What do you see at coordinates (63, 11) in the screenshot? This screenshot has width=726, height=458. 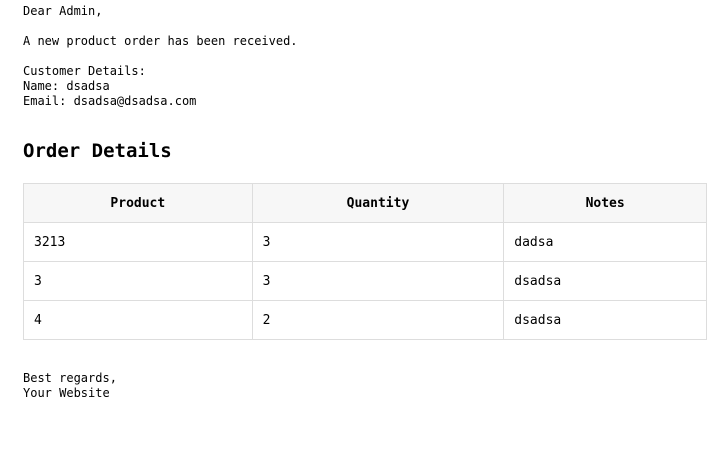 I see `greeting-text: Dear Admin,` at bounding box center [63, 11].